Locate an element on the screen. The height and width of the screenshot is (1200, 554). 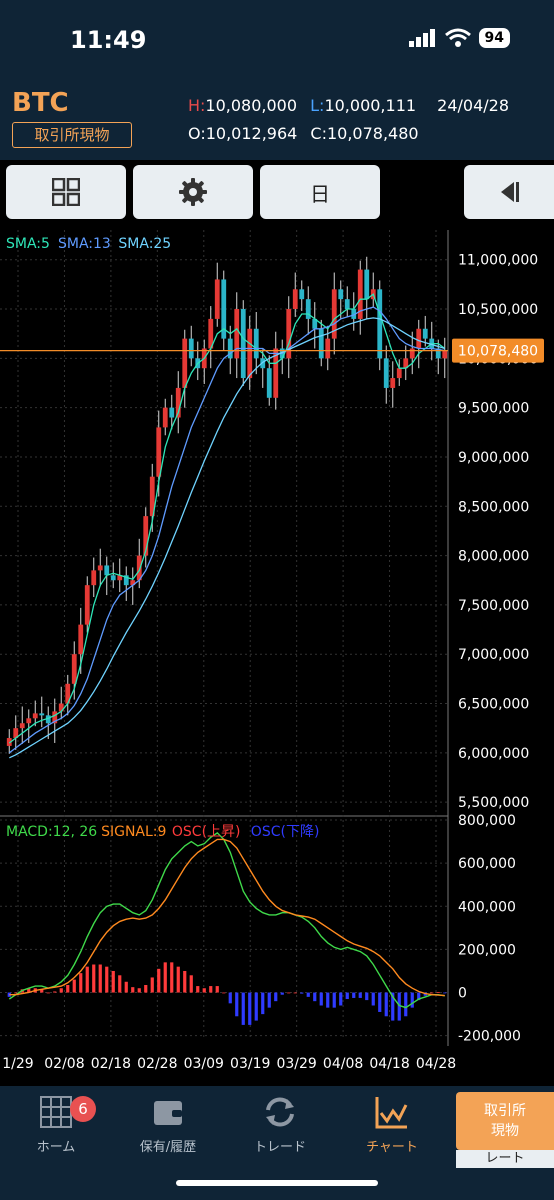
grid-icon is located at coordinates (66, 192).